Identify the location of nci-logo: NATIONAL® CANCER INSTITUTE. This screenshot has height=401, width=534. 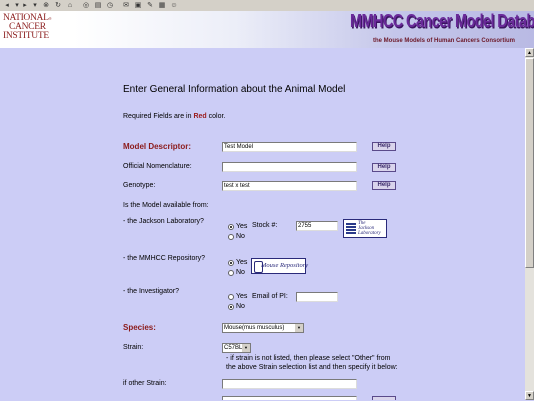
(38, 27).